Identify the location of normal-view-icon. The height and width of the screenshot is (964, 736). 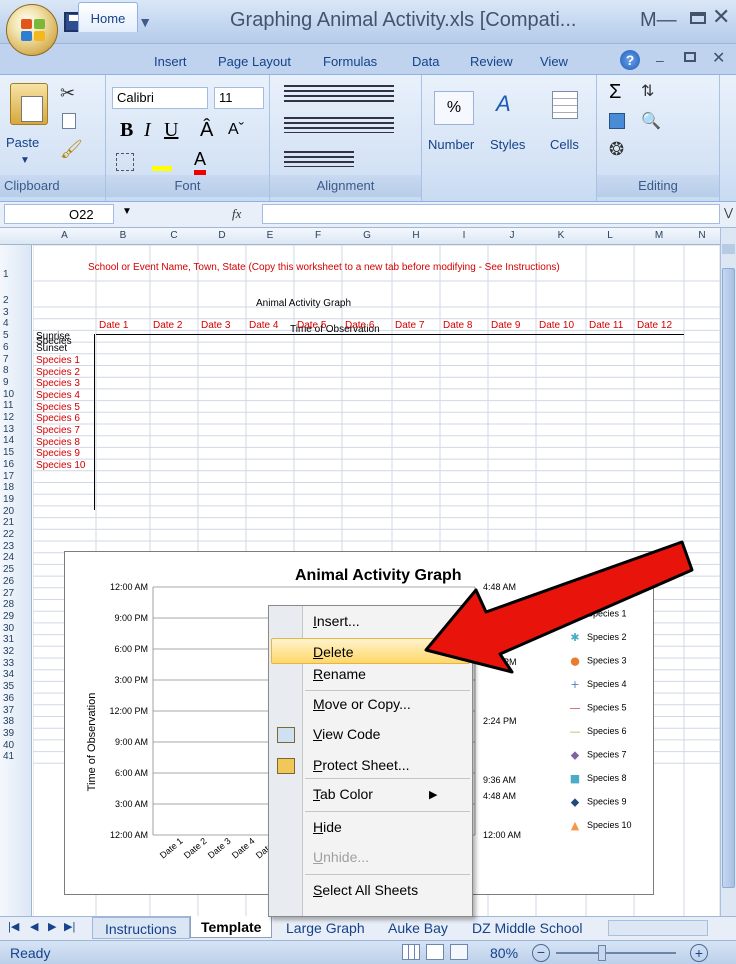
(411, 952).